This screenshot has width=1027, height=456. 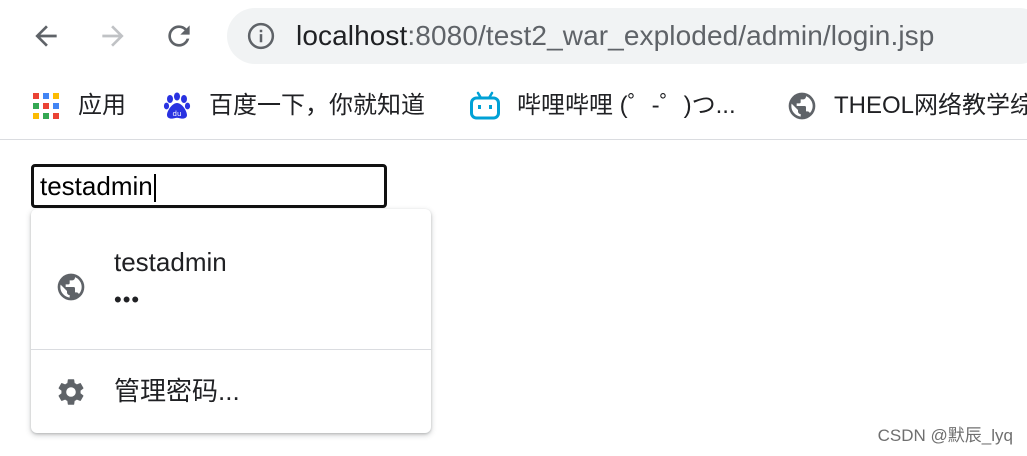 What do you see at coordinates (930, 105) in the screenshot?
I see `bookmark-label: THEOL网络教学综` at bounding box center [930, 105].